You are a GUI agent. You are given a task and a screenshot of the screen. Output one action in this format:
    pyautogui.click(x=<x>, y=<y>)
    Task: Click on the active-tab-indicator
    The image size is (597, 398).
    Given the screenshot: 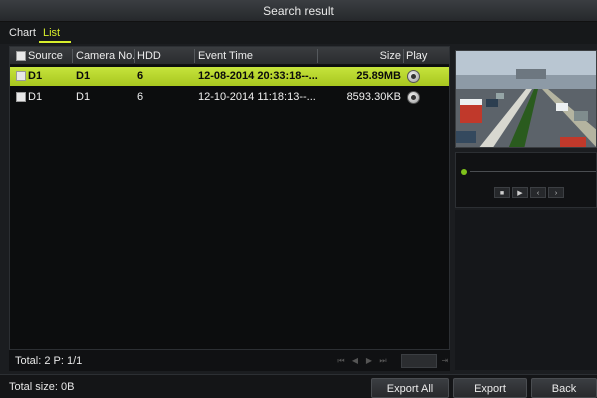 What is the action you would take?
    pyautogui.click(x=55, y=42)
    